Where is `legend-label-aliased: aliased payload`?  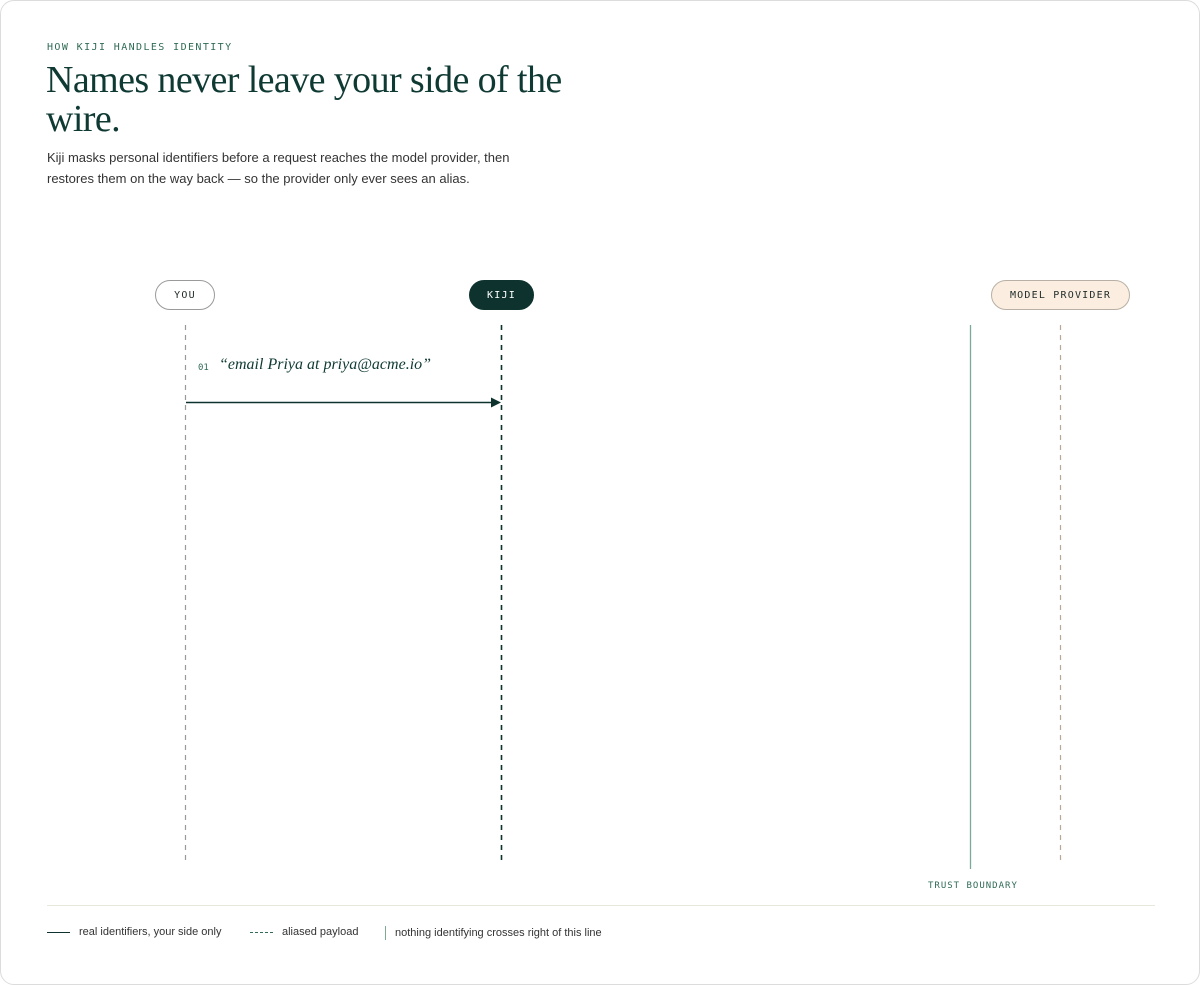 legend-label-aliased: aliased payload is located at coordinates (320, 932).